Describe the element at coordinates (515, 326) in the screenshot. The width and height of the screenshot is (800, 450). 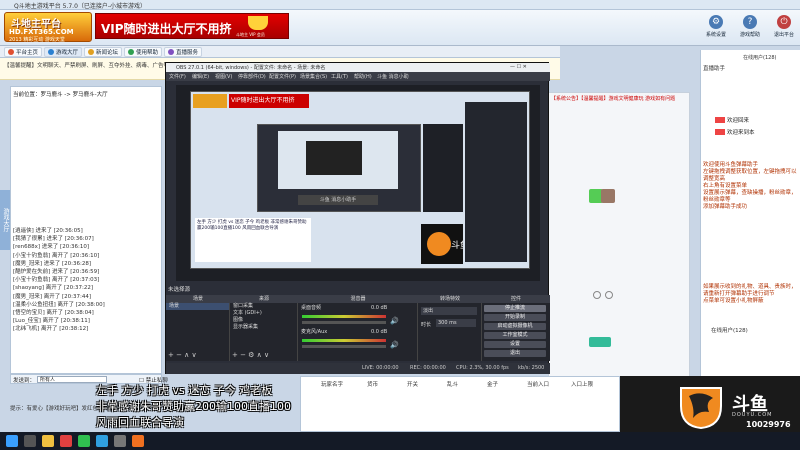
I see `virtual-camera-button: 启动虚拟摄像机` at that location.